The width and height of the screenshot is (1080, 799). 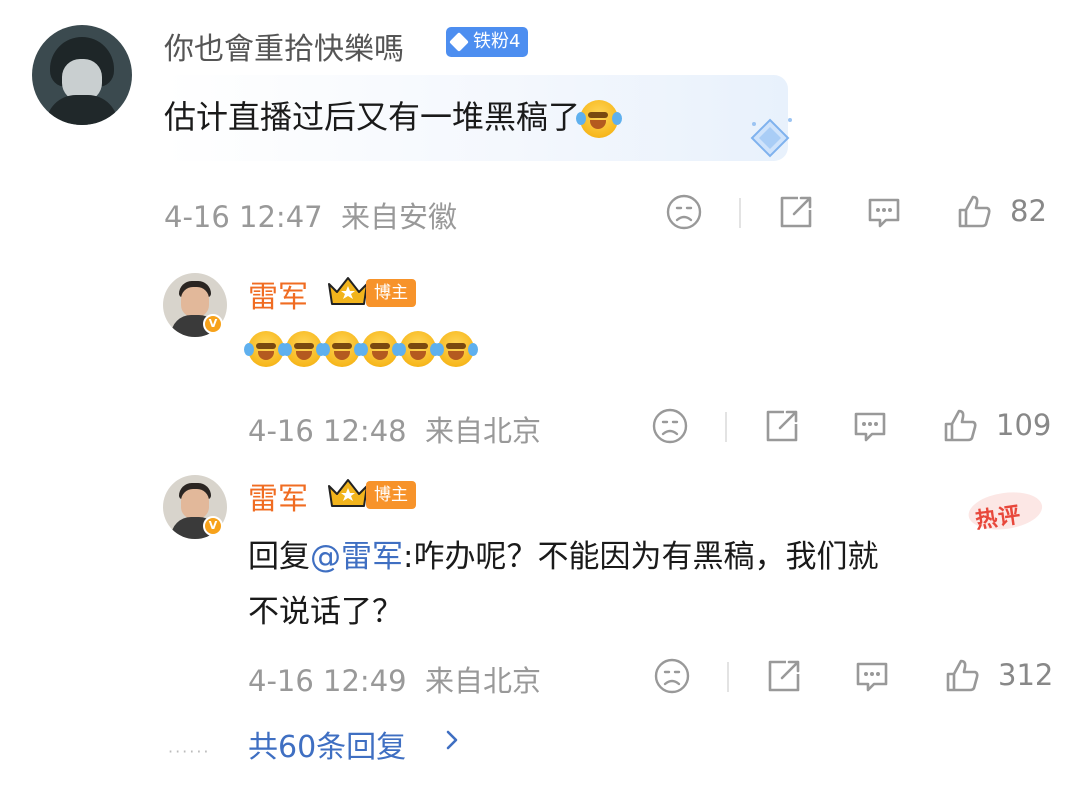 I want to click on reply-text-line2: 不说话了？, so click(x=325, y=612).